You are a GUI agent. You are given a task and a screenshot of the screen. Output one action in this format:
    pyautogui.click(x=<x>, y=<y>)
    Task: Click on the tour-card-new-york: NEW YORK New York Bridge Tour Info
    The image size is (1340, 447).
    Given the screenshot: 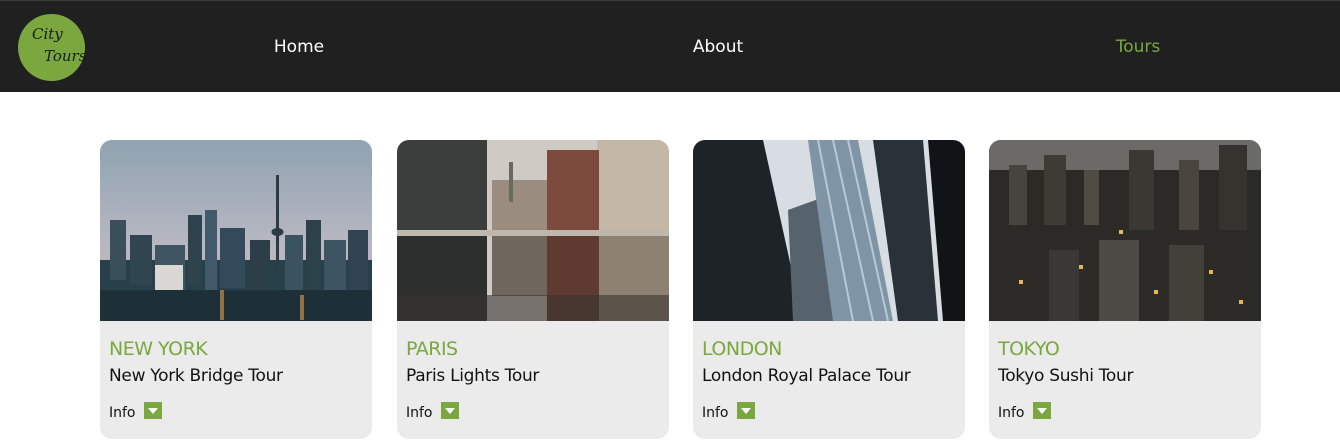 What is the action you would take?
    pyautogui.click(x=236, y=289)
    